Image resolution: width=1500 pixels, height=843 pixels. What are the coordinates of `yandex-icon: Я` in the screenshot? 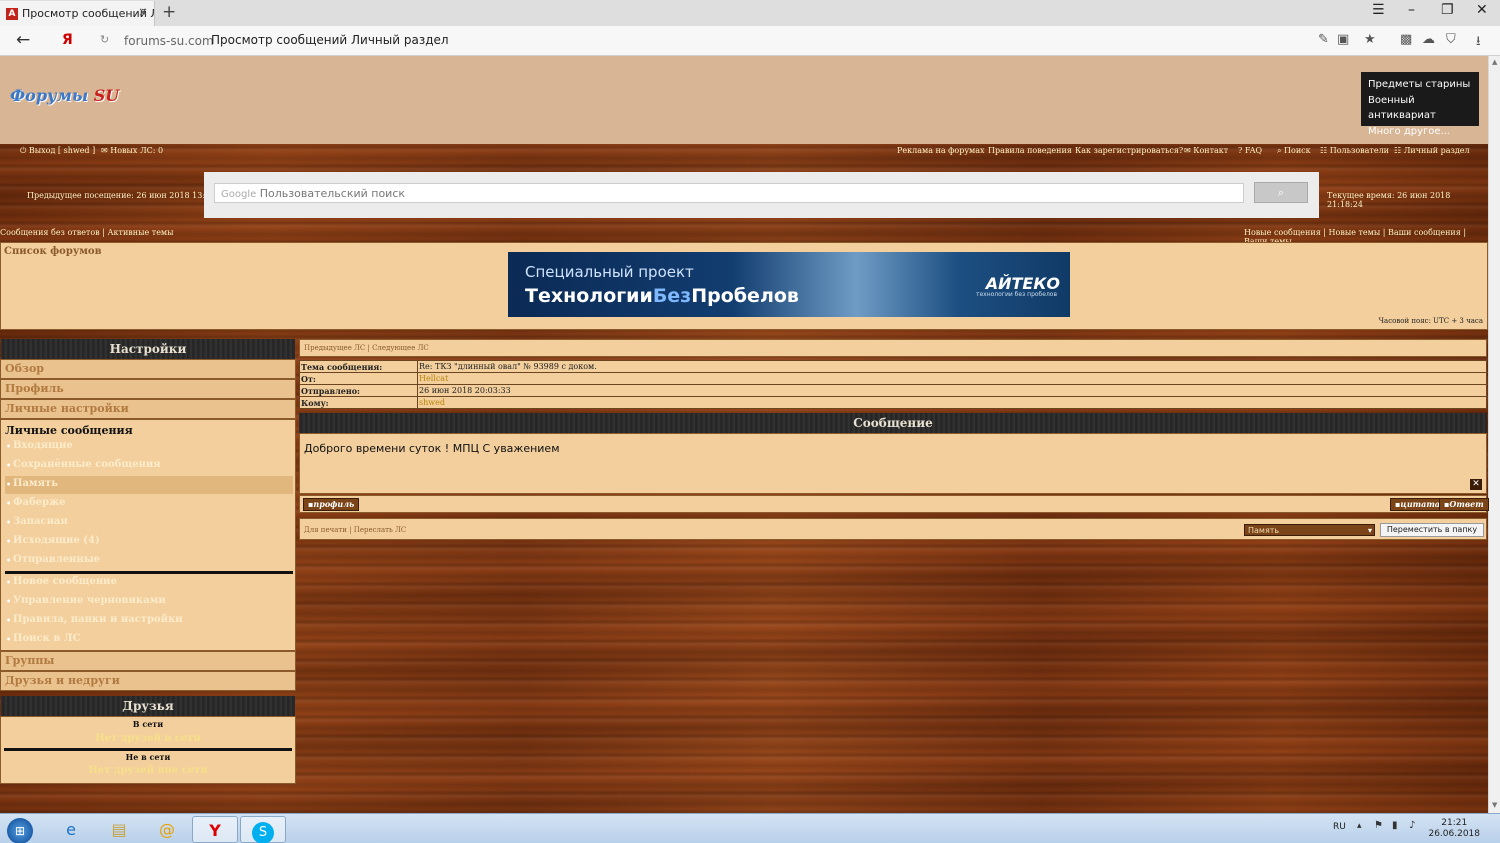 It's located at (67, 40).